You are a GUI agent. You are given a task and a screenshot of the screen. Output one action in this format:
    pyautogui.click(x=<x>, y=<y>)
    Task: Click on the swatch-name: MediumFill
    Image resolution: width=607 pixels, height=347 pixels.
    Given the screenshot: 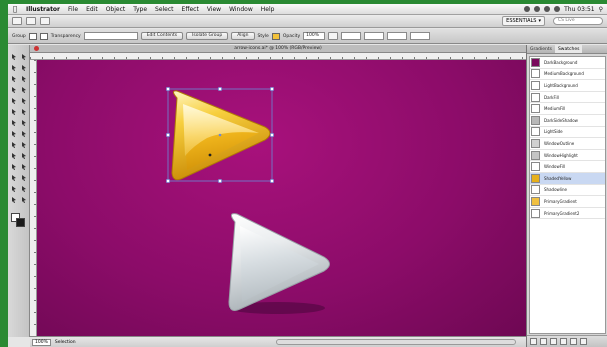 What is the action you would take?
    pyautogui.click(x=555, y=109)
    